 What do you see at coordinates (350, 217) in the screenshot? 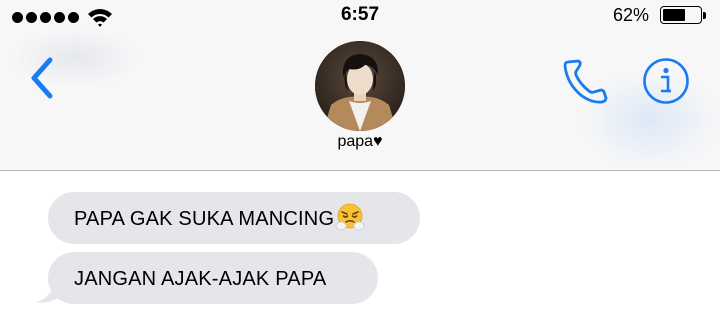
I see `face-with-steam-from-nose-icon` at bounding box center [350, 217].